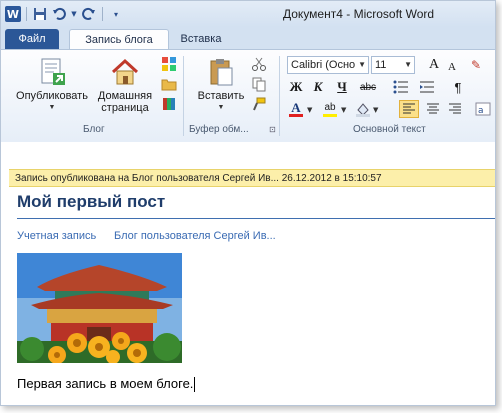 Image resolution: width=502 pixels, height=413 pixels. Describe the element at coordinates (169, 84) in the screenshot. I see `open-existing-icon` at that location.